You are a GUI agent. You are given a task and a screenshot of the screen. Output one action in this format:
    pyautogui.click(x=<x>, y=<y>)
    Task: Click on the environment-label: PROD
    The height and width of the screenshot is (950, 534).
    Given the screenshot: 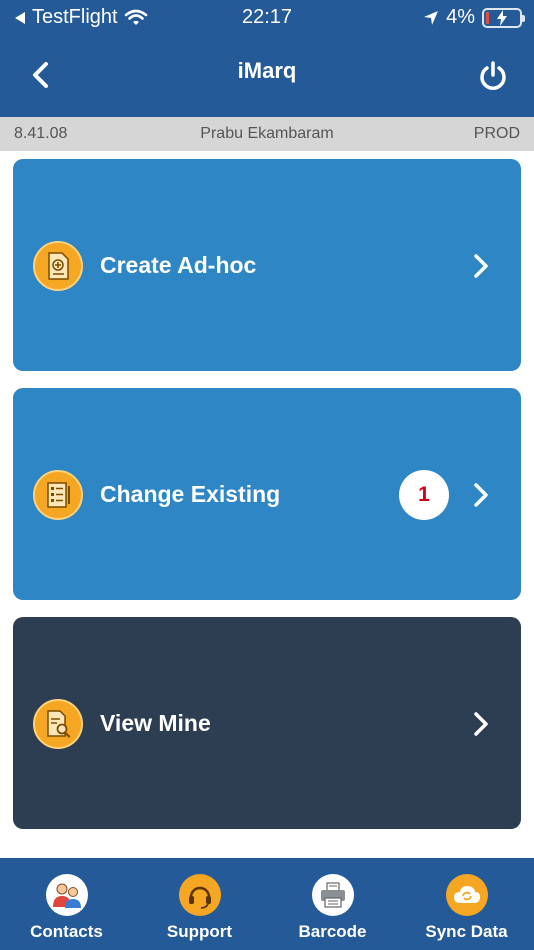 What is the action you would take?
    pyautogui.click(x=496, y=133)
    